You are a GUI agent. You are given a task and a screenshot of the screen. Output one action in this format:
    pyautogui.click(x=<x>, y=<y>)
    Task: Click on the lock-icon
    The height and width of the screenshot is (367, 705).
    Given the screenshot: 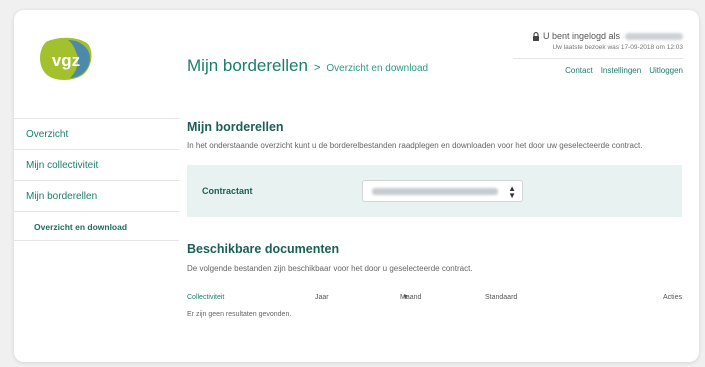 What is the action you would take?
    pyautogui.click(x=535, y=36)
    